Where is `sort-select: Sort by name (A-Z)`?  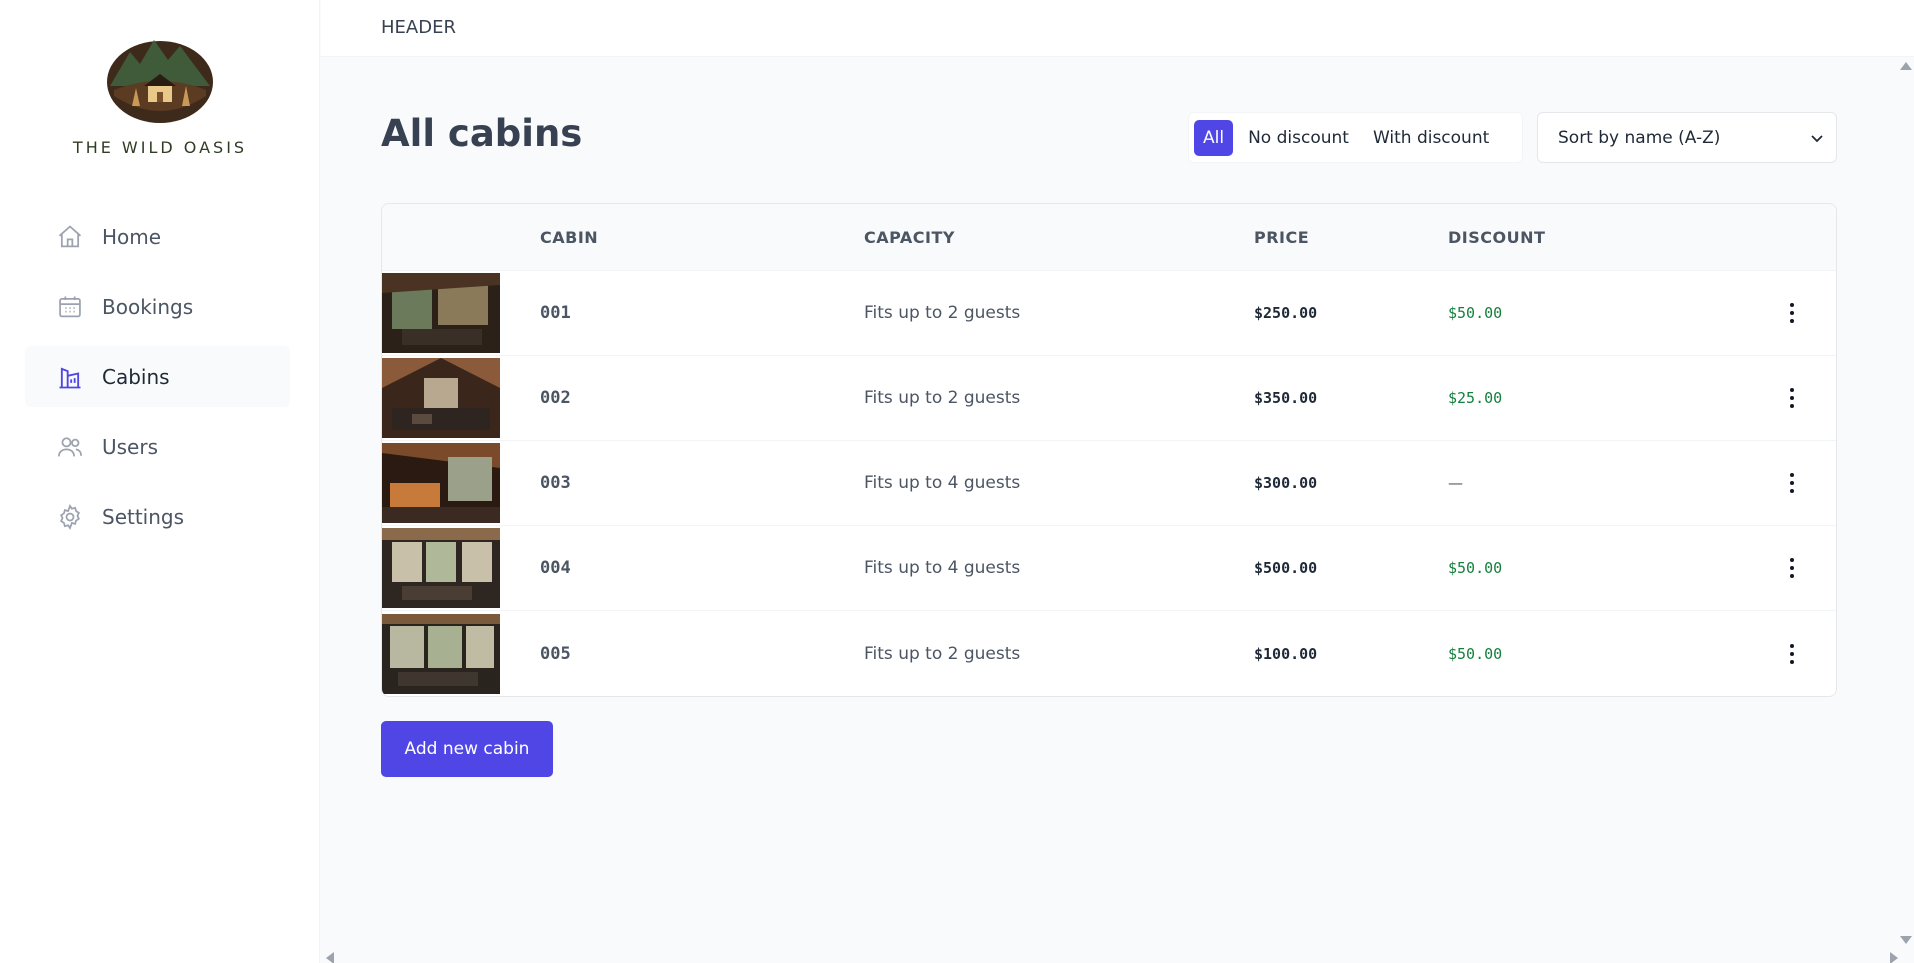 sort-select: Sort by name (A-Z) is located at coordinates (1687, 137).